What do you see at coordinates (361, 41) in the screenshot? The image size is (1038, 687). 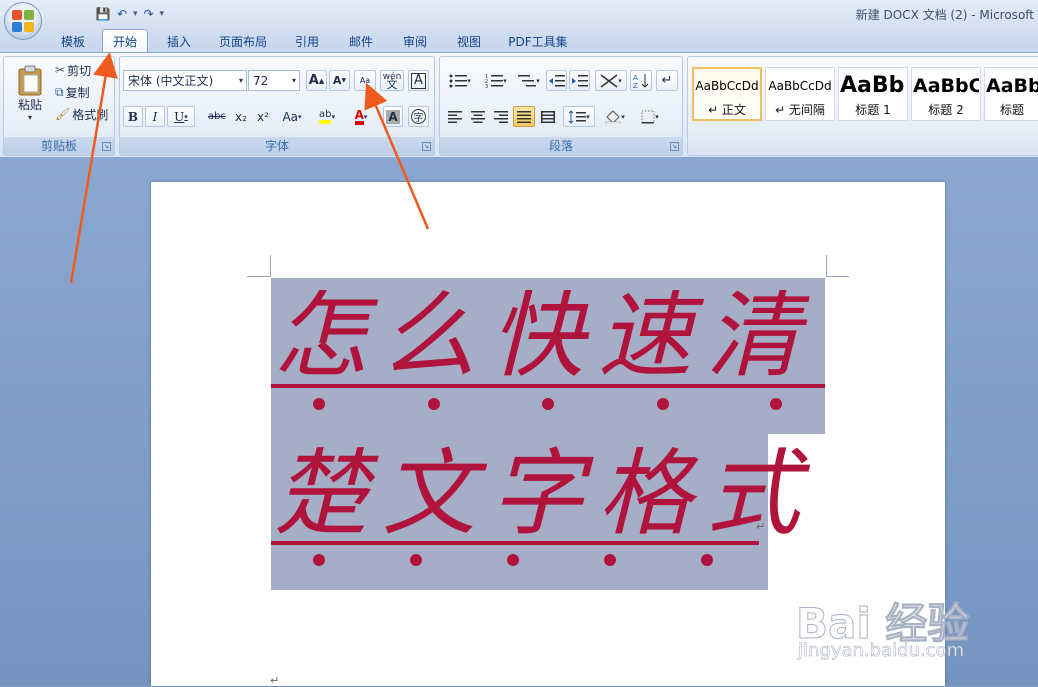 I see `tab-mailings: 邮件` at bounding box center [361, 41].